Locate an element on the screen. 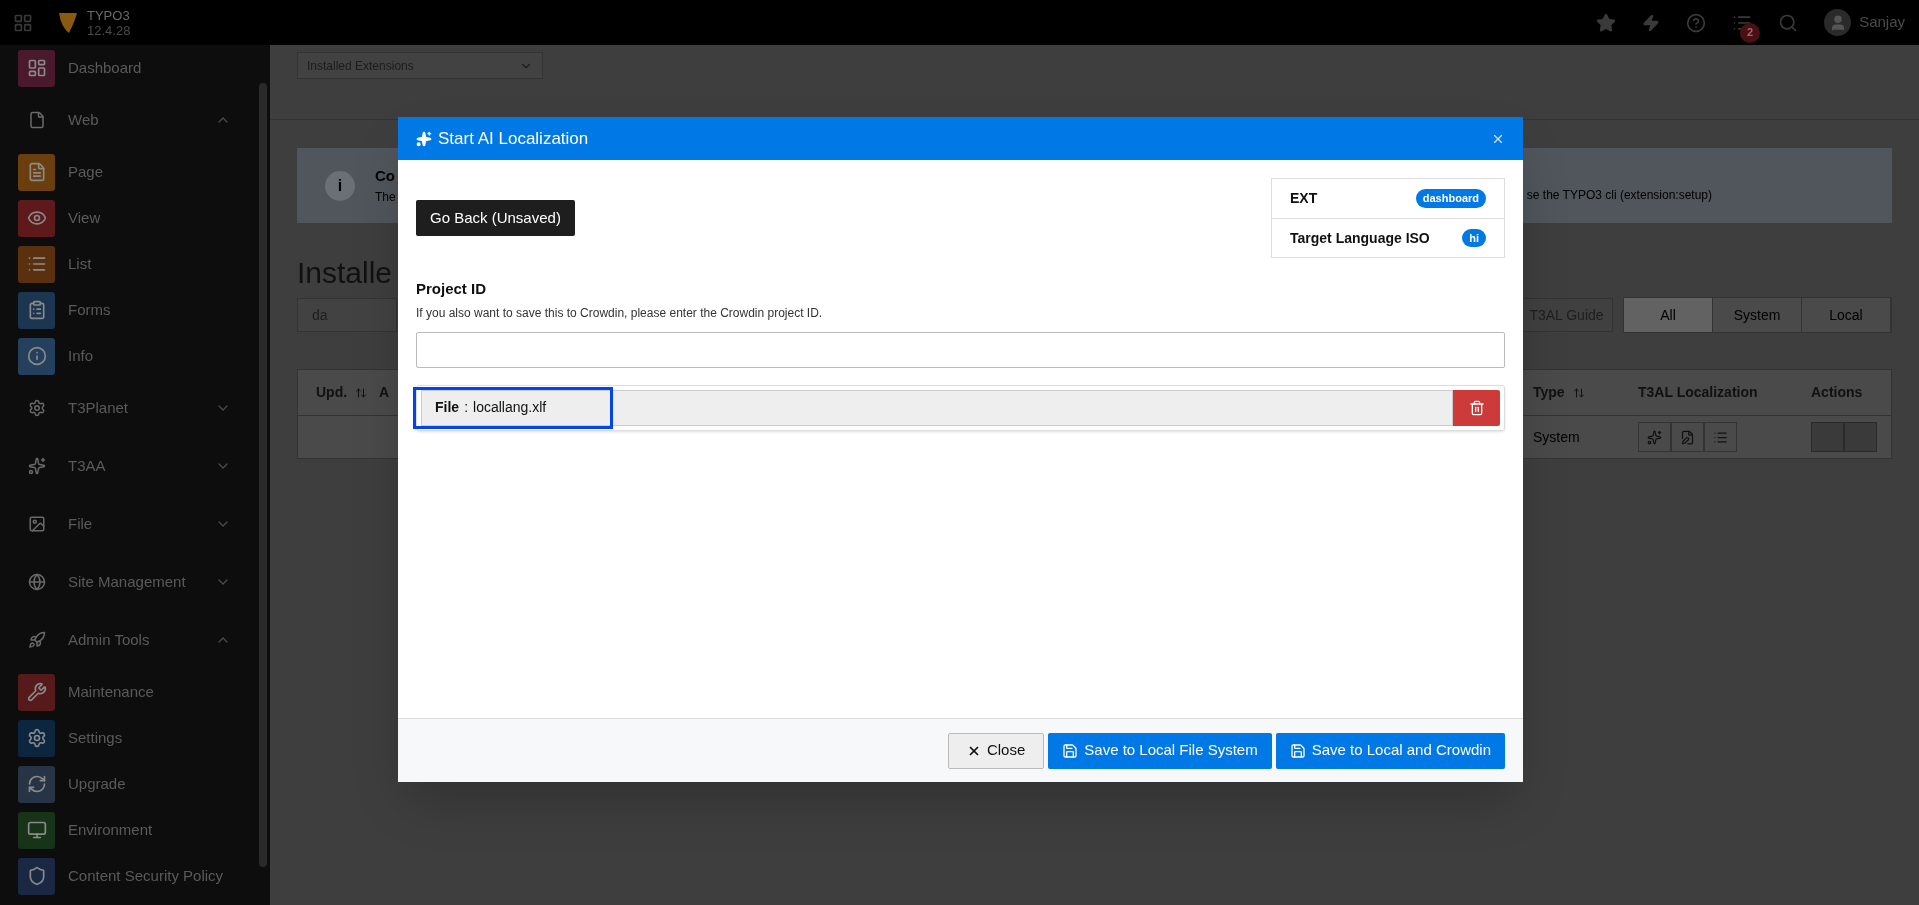  sidebar-group: File is located at coordinates (129, 524).